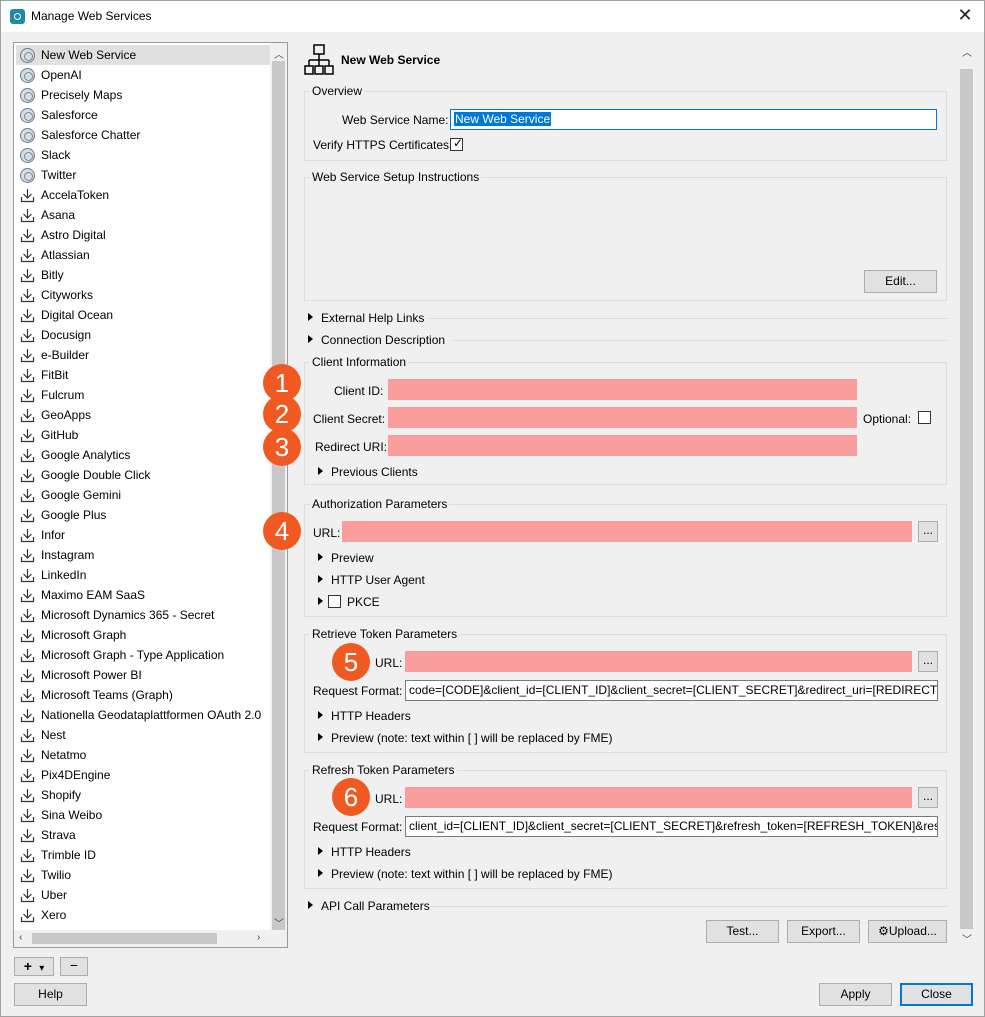 The width and height of the screenshot is (985, 1017). Describe the element at coordinates (456, 143) in the screenshot. I see `verify-https-checkbox: ✓` at that location.